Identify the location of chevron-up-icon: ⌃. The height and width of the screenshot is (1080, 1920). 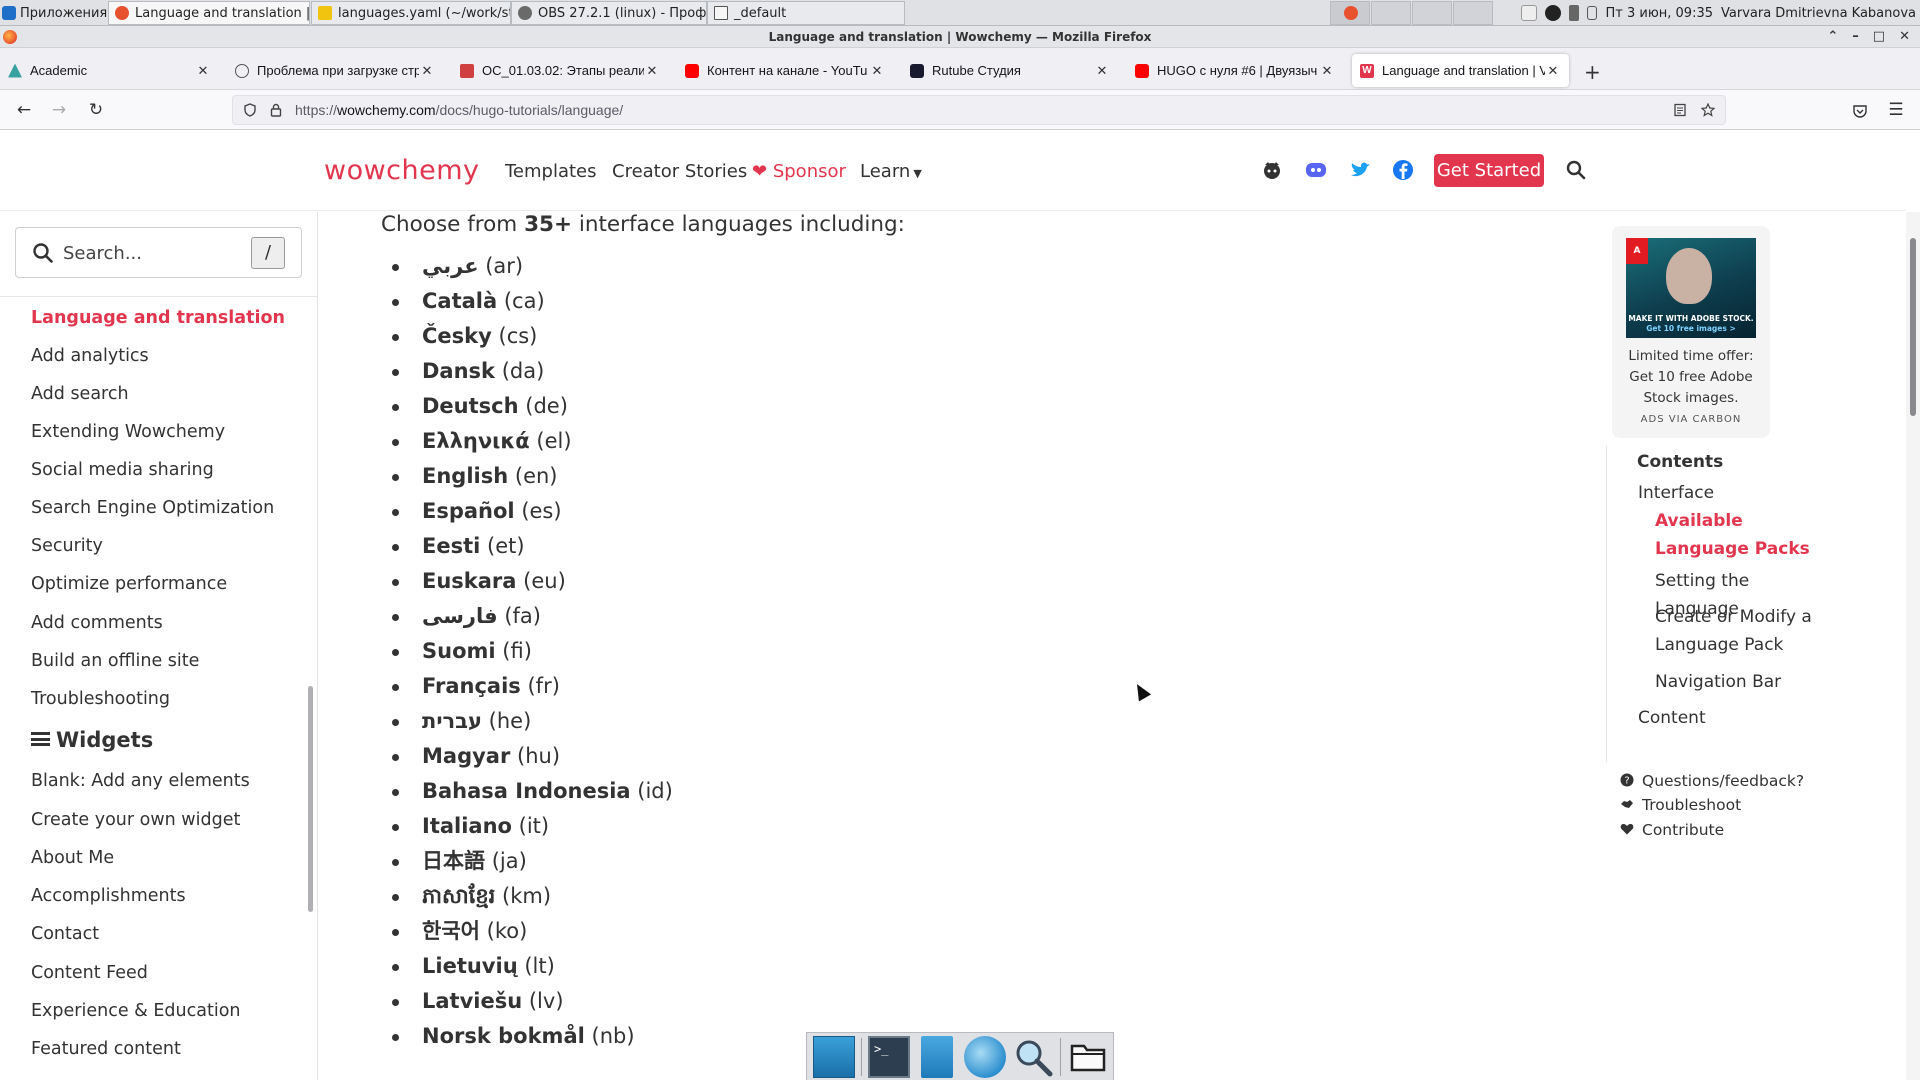
(1832, 37).